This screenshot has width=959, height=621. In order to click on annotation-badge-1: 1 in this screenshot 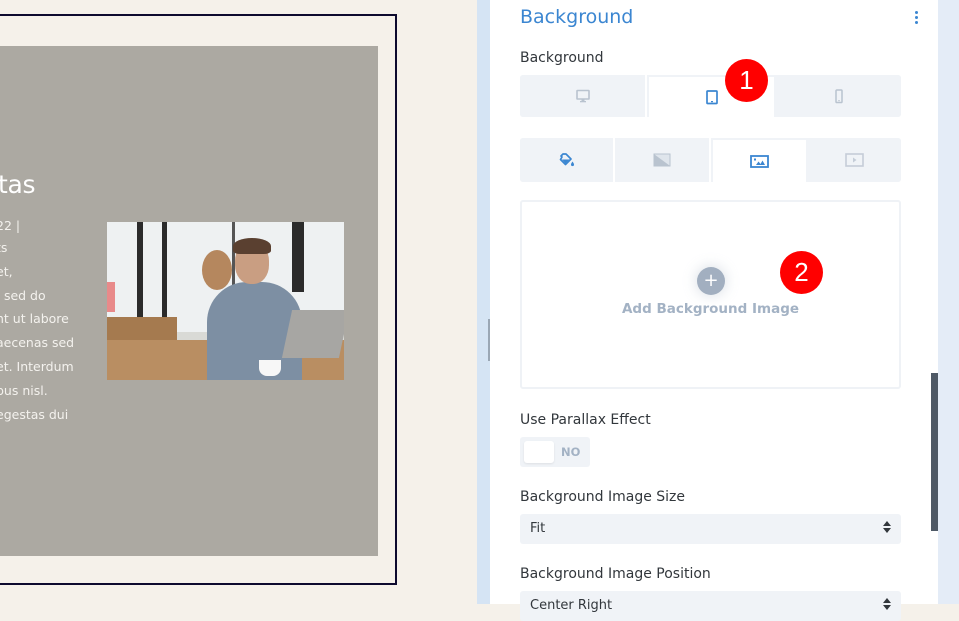, I will do `click(746, 80)`.